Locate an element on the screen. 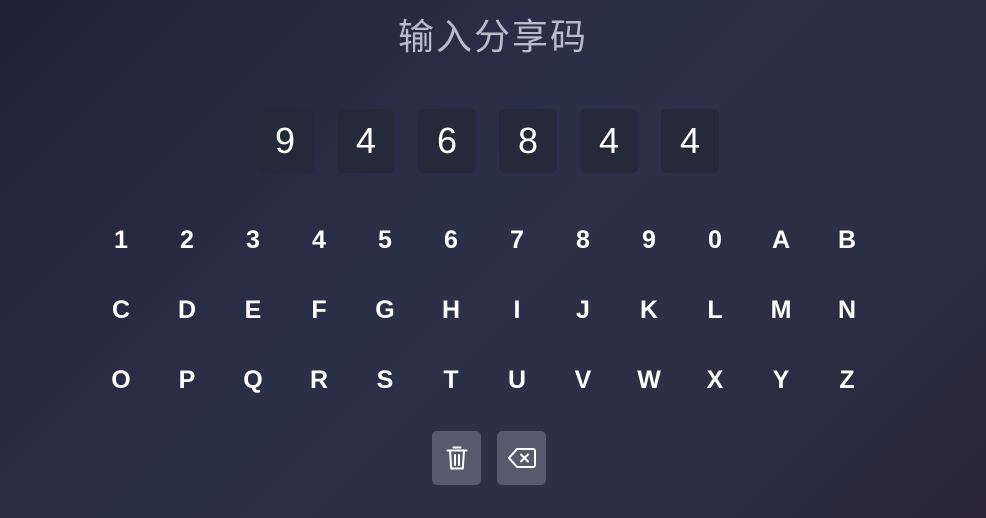 The height and width of the screenshot is (518, 986). backspace-button is located at coordinates (521, 458).